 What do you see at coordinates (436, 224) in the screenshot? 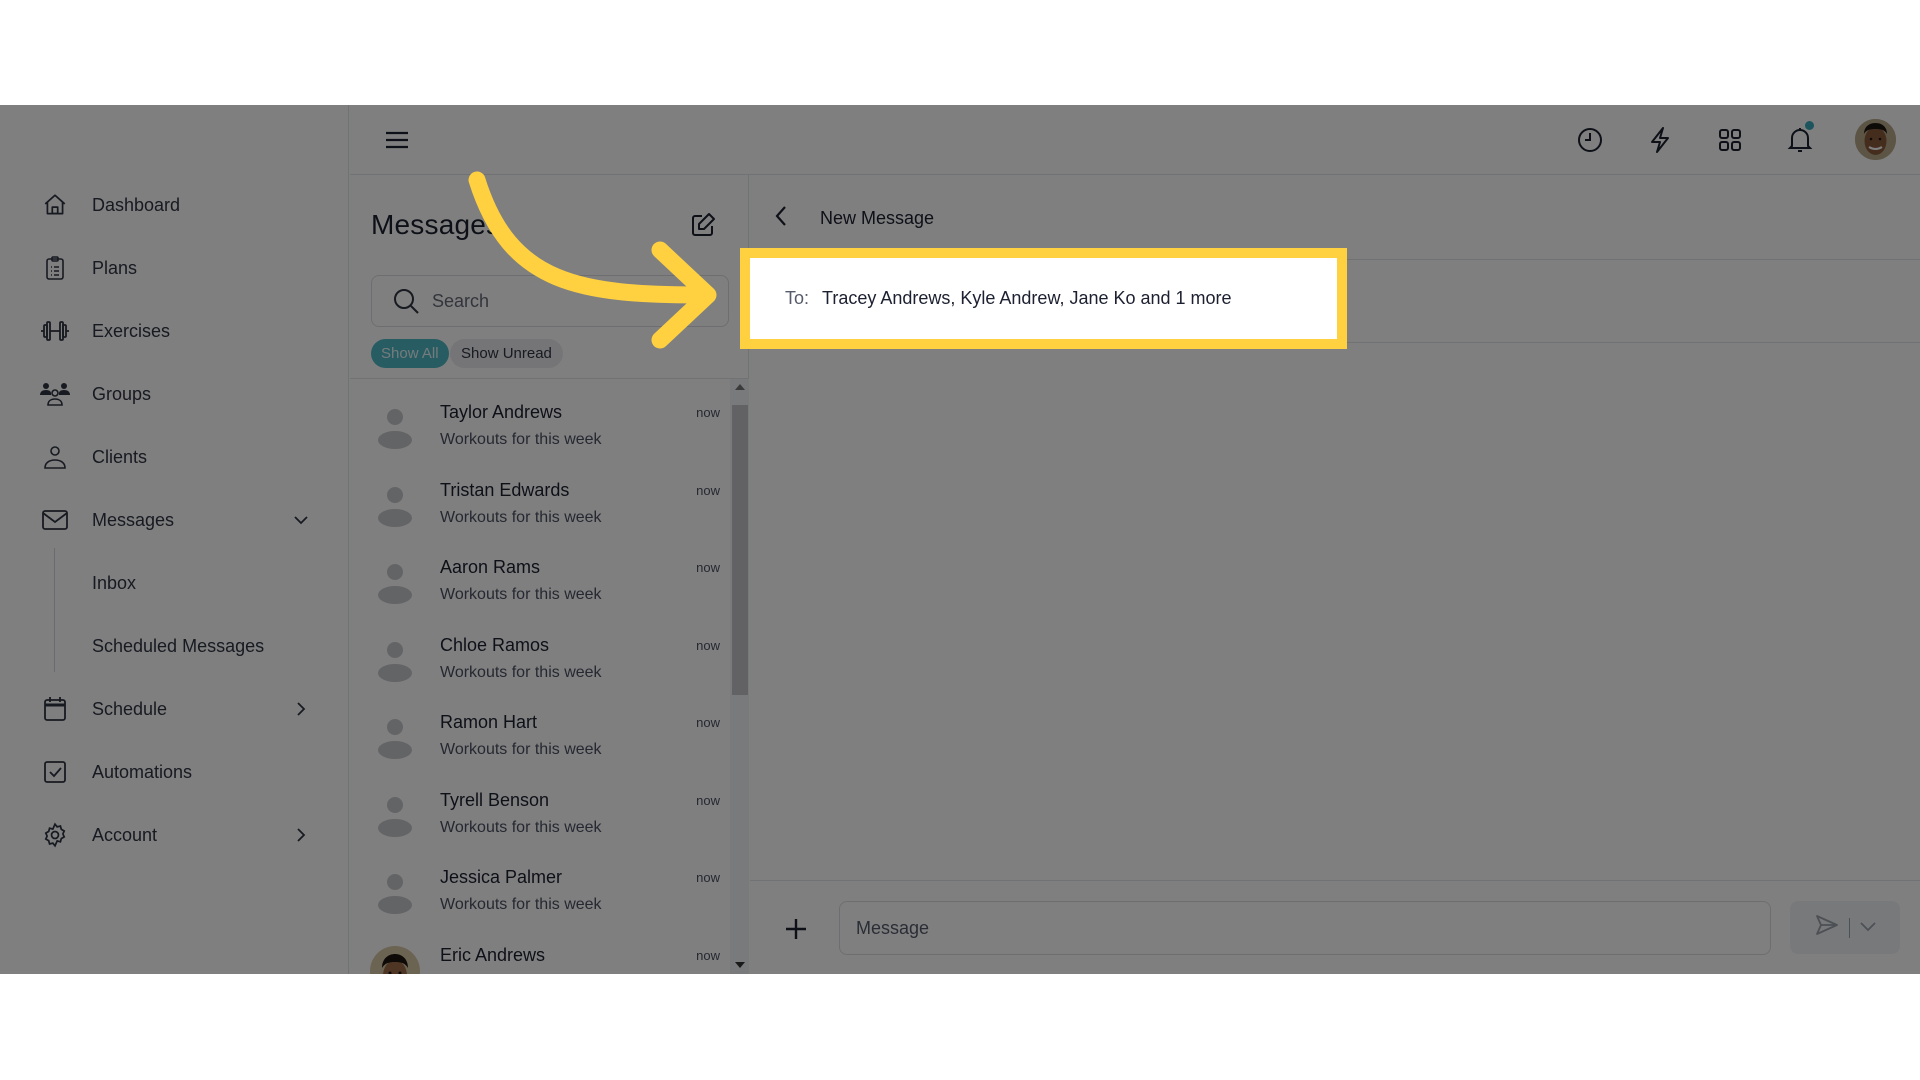
I see `messages-title: Messages` at bounding box center [436, 224].